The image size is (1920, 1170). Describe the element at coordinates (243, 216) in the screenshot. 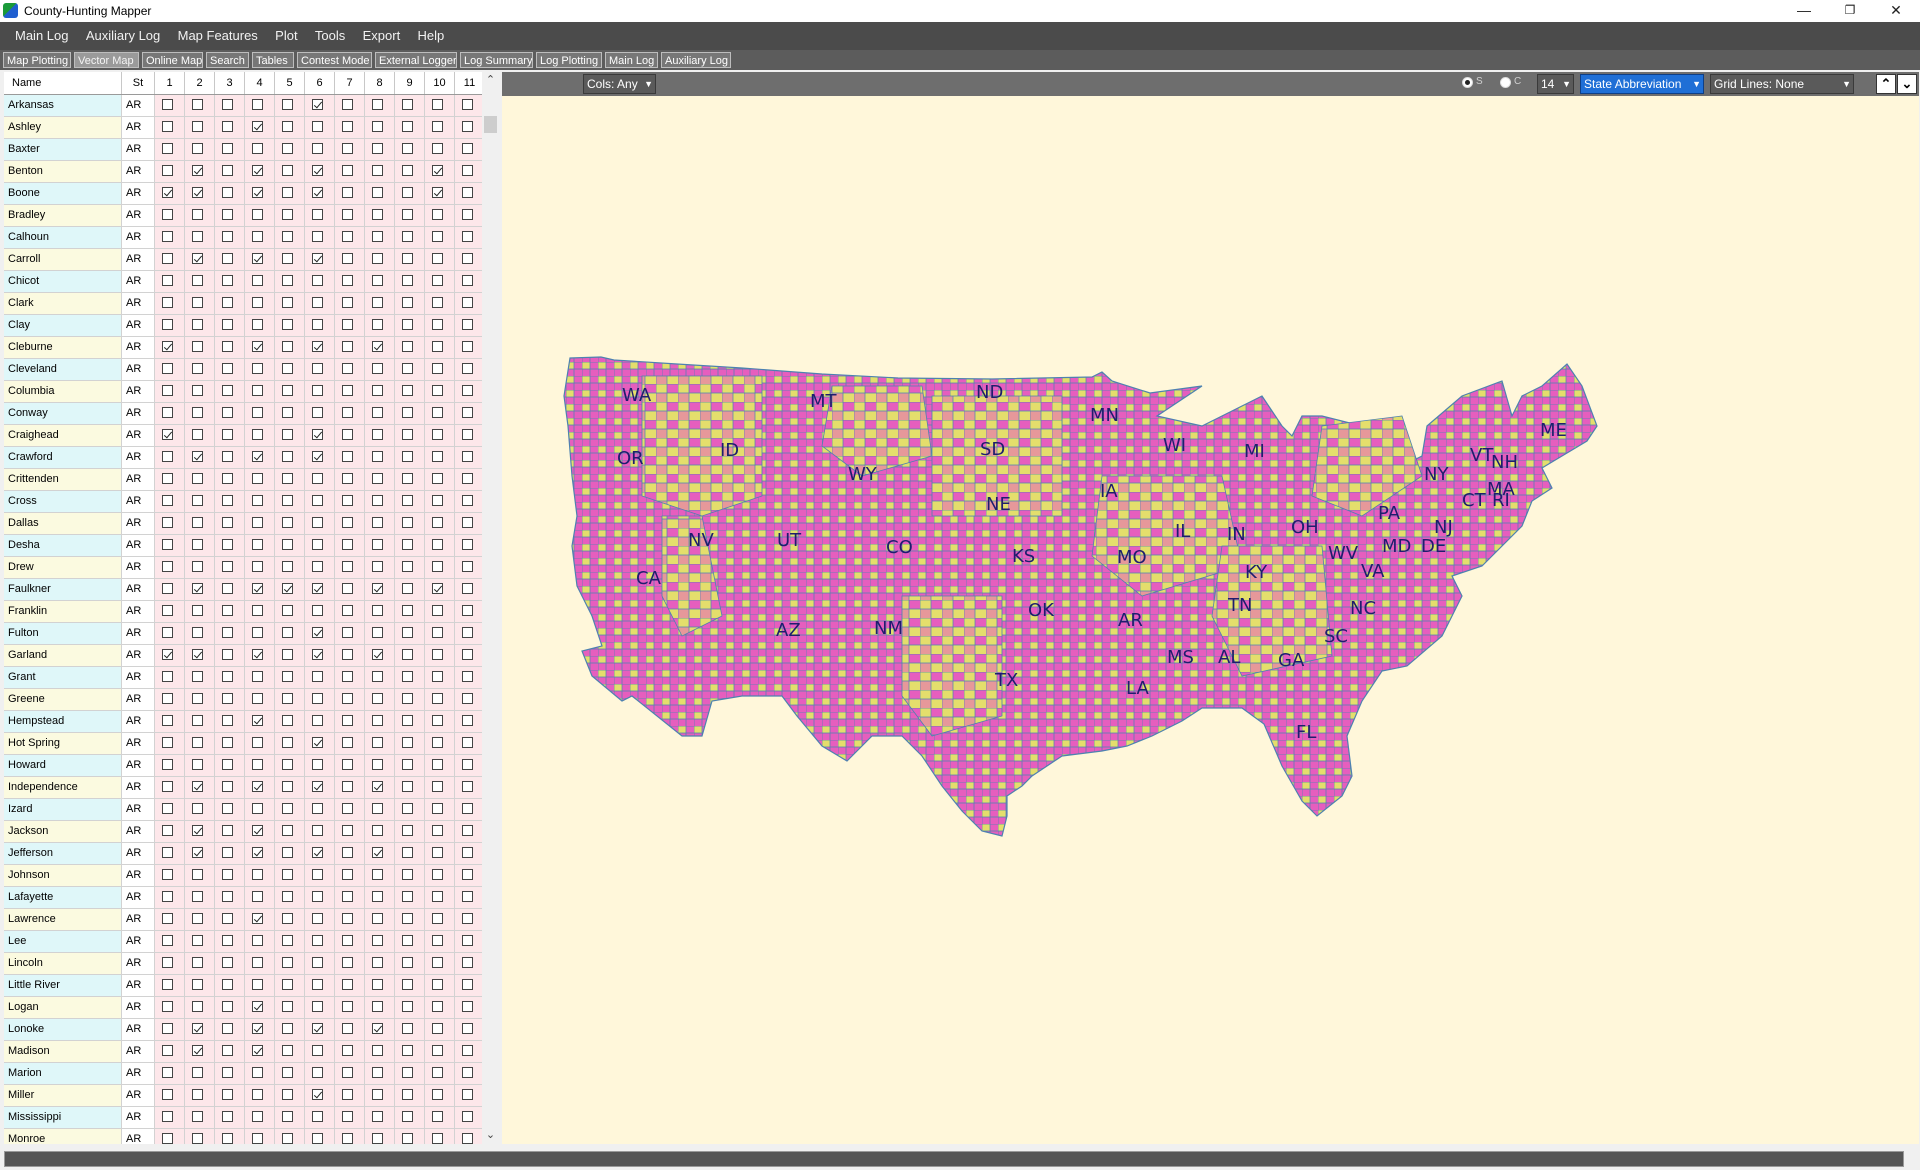

I see `table-row: Bradley AR` at that location.